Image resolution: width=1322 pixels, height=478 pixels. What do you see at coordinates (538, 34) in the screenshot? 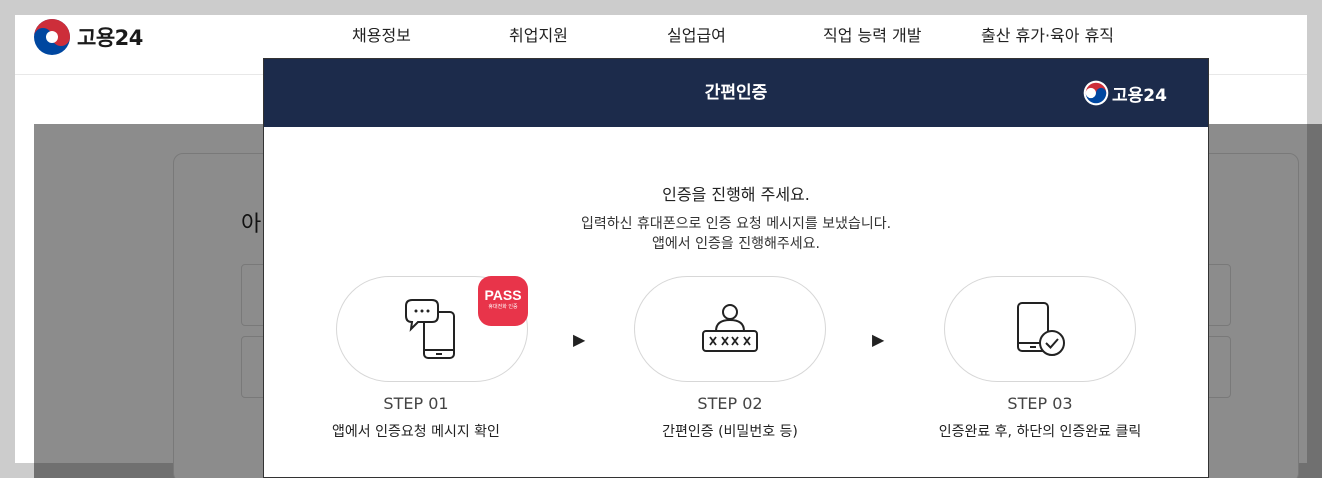
I see `nav-item-employment-support: 취업지원` at bounding box center [538, 34].